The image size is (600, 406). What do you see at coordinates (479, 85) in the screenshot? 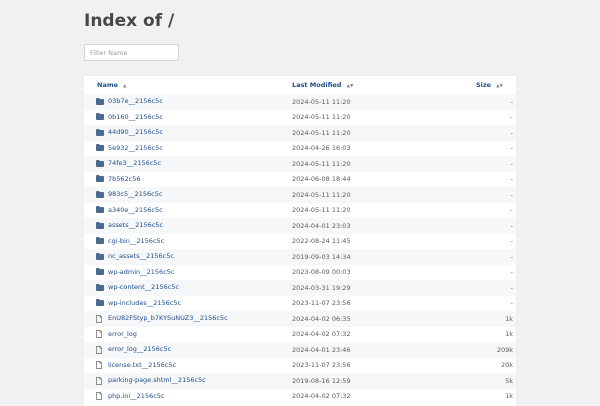
I see `column-header-size: Size ▲▼` at bounding box center [479, 85].